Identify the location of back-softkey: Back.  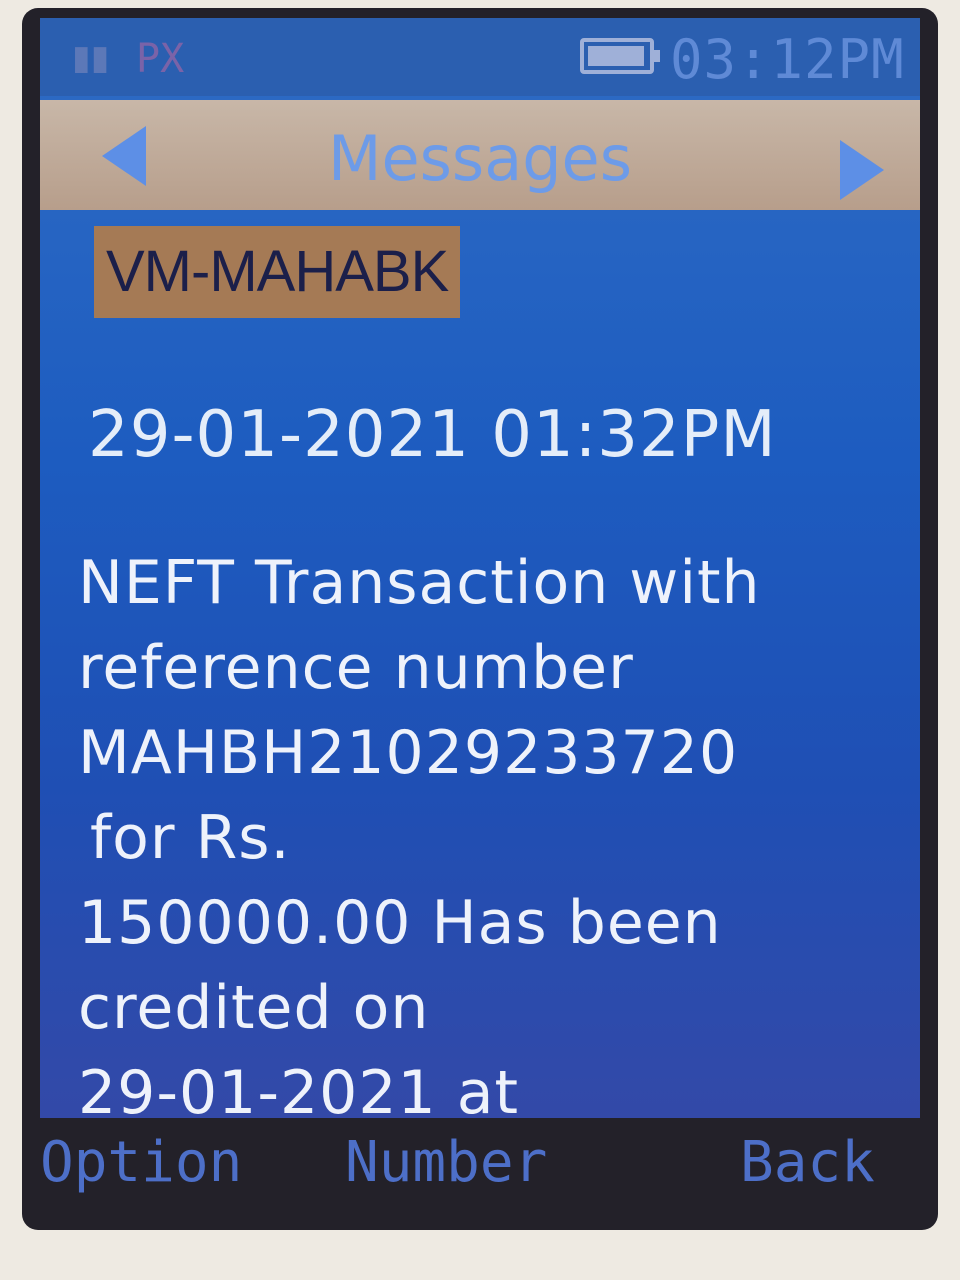
(807, 1162).